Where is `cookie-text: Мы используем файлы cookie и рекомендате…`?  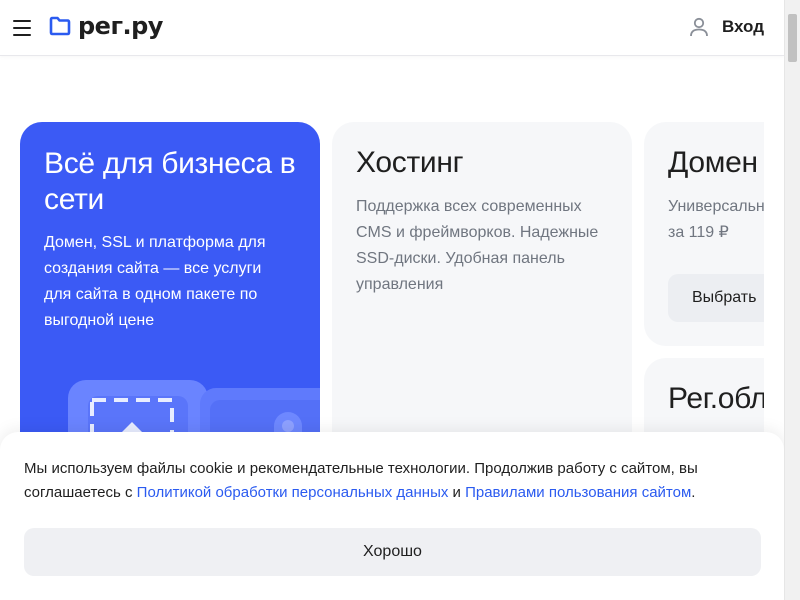 cookie-text: Мы используем файлы cookie и рекомендате… is located at coordinates (389, 481).